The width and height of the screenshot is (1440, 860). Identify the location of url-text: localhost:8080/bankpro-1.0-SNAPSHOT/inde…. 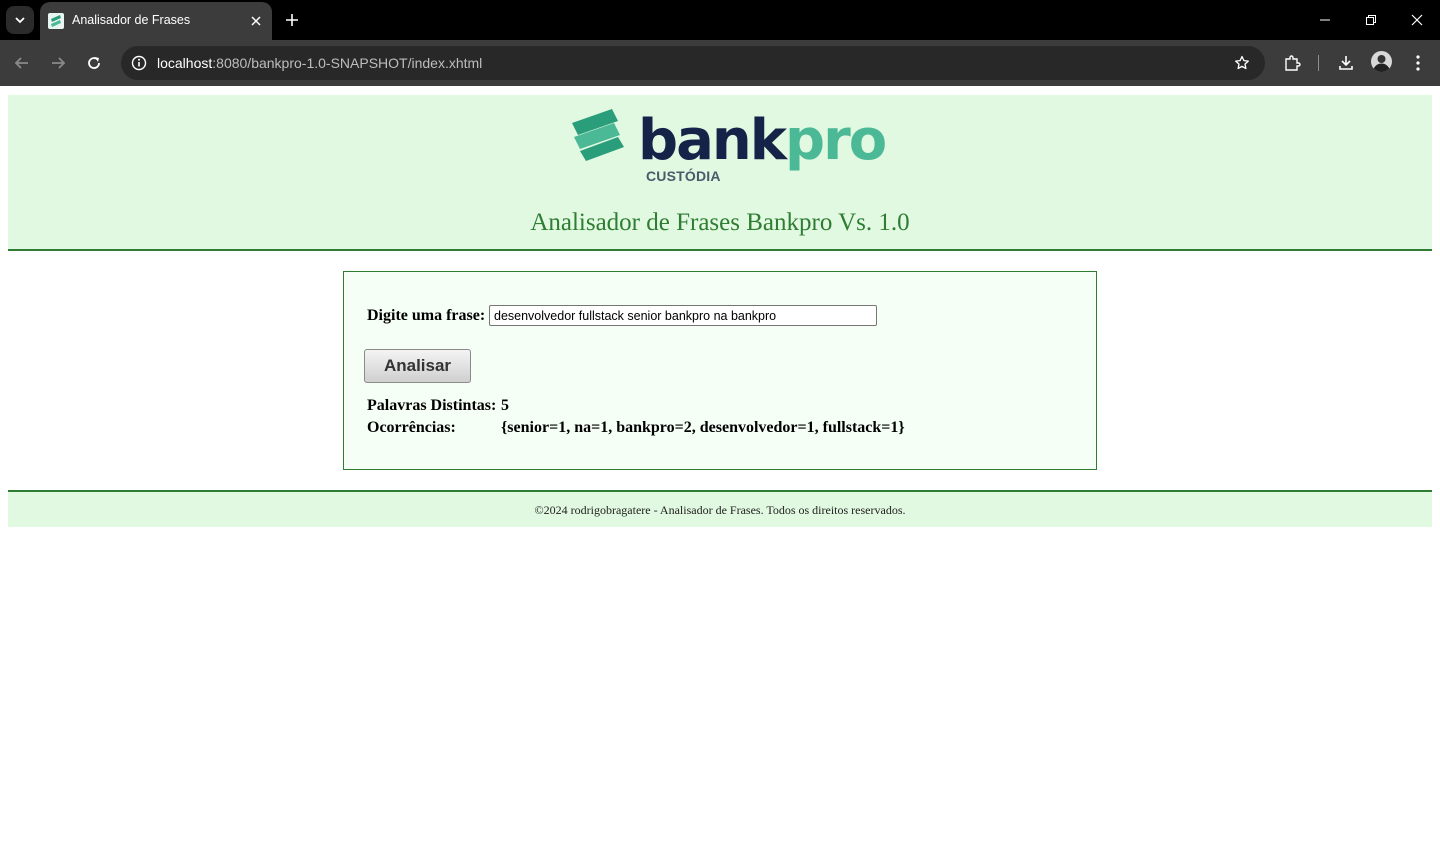
(319, 63).